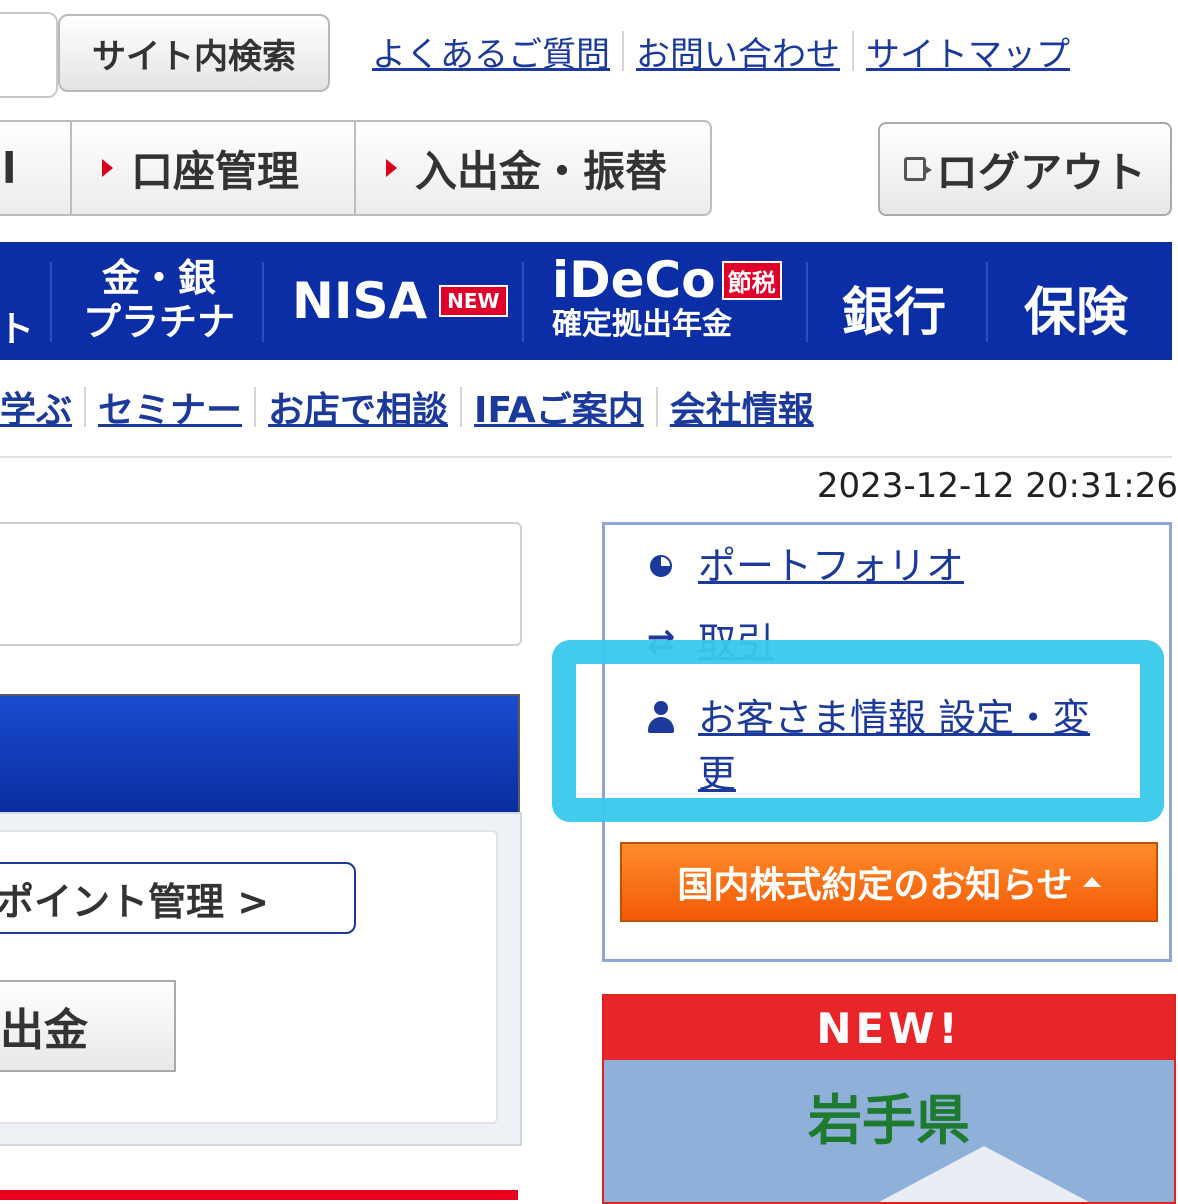 Image resolution: width=1178 pixels, height=1204 pixels. What do you see at coordinates (831, 566) in the screenshot?
I see `portfolio-link: ポートフォリオ` at bounding box center [831, 566].